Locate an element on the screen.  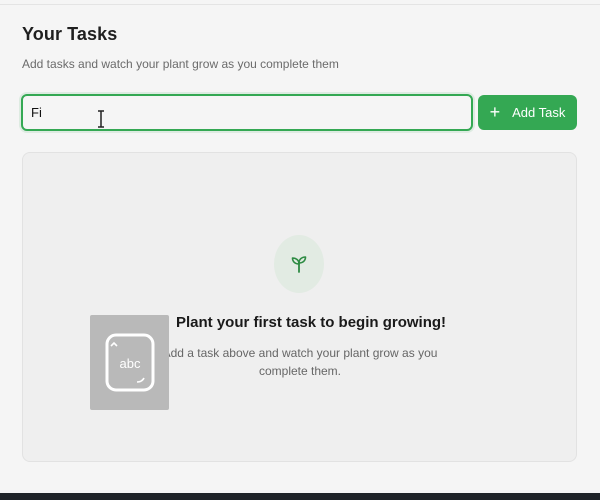
sprout-icon is located at coordinates (299, 264).